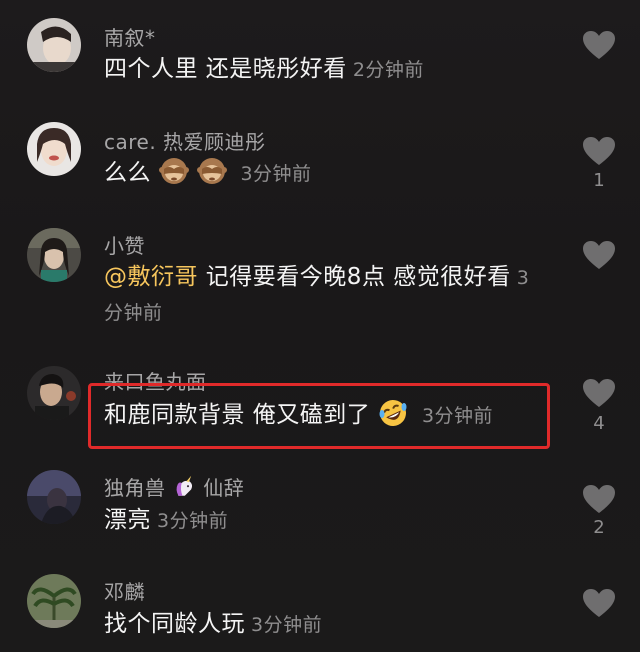 The width and height of the screenshot is (640, 652). I want to click on comment-body: 四个人里 还是晓彤好看, so click(225, 69).